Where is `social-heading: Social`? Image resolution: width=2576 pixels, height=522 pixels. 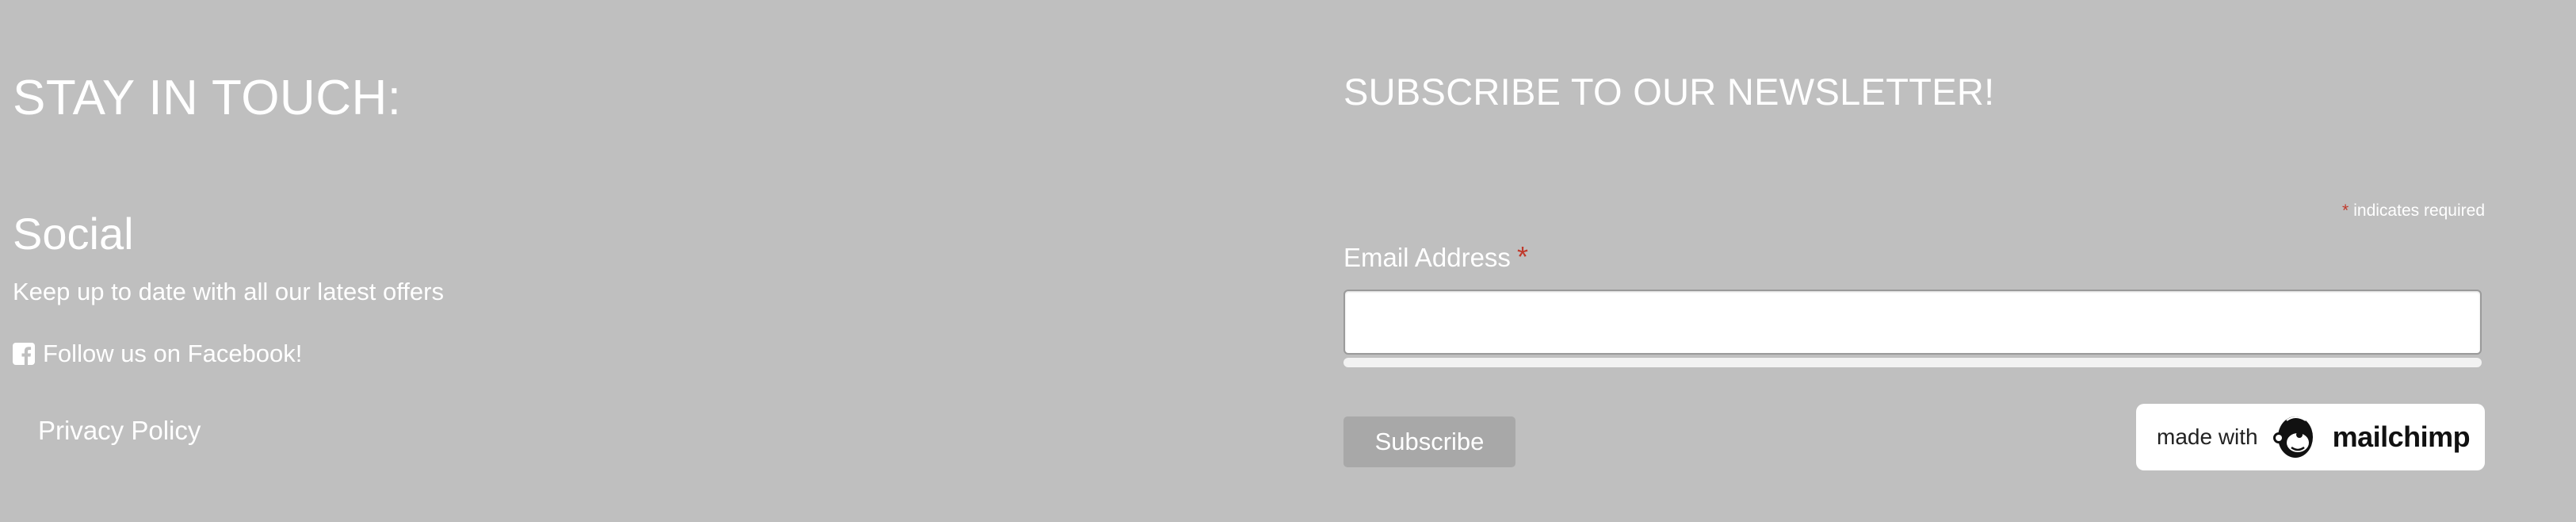
social-heading: Social is located at coordinates (73, 234).